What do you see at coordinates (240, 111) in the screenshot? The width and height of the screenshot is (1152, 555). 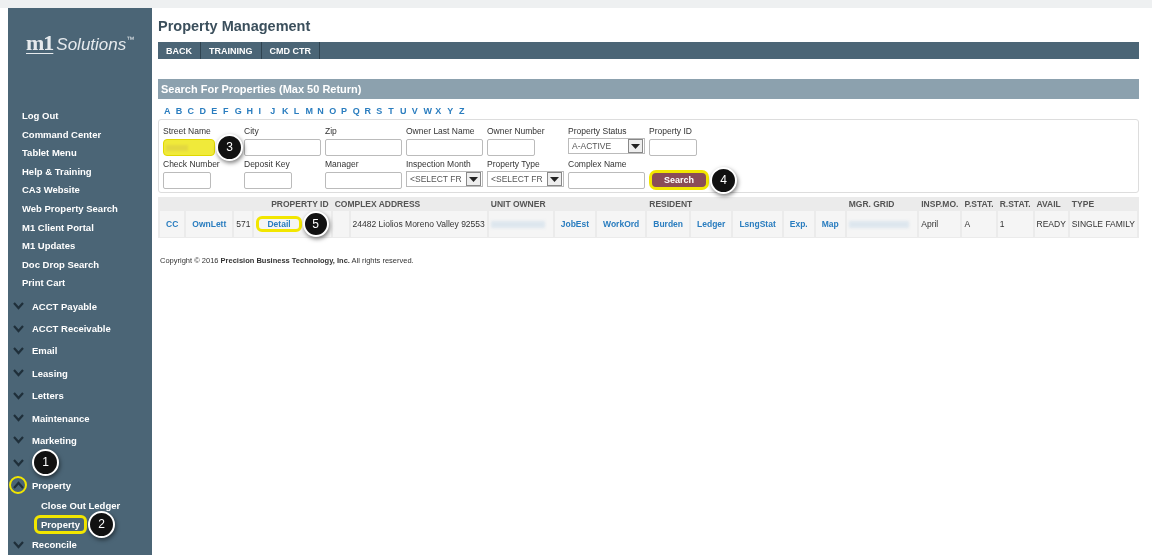 I see `letter-link: G` at bounding box center [240, 111].